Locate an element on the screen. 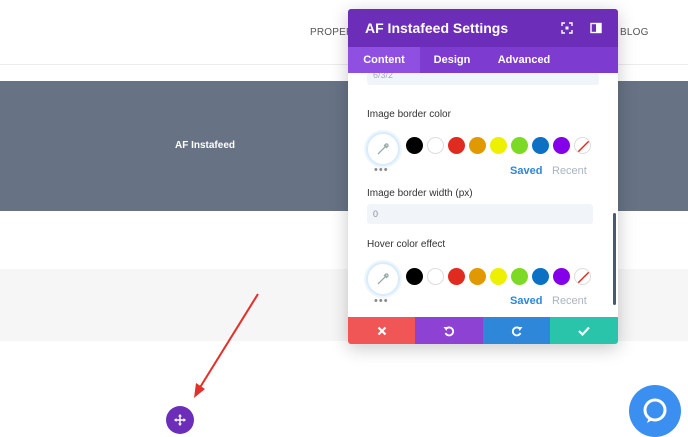  modal-footer is located at coordinates (483, 330).